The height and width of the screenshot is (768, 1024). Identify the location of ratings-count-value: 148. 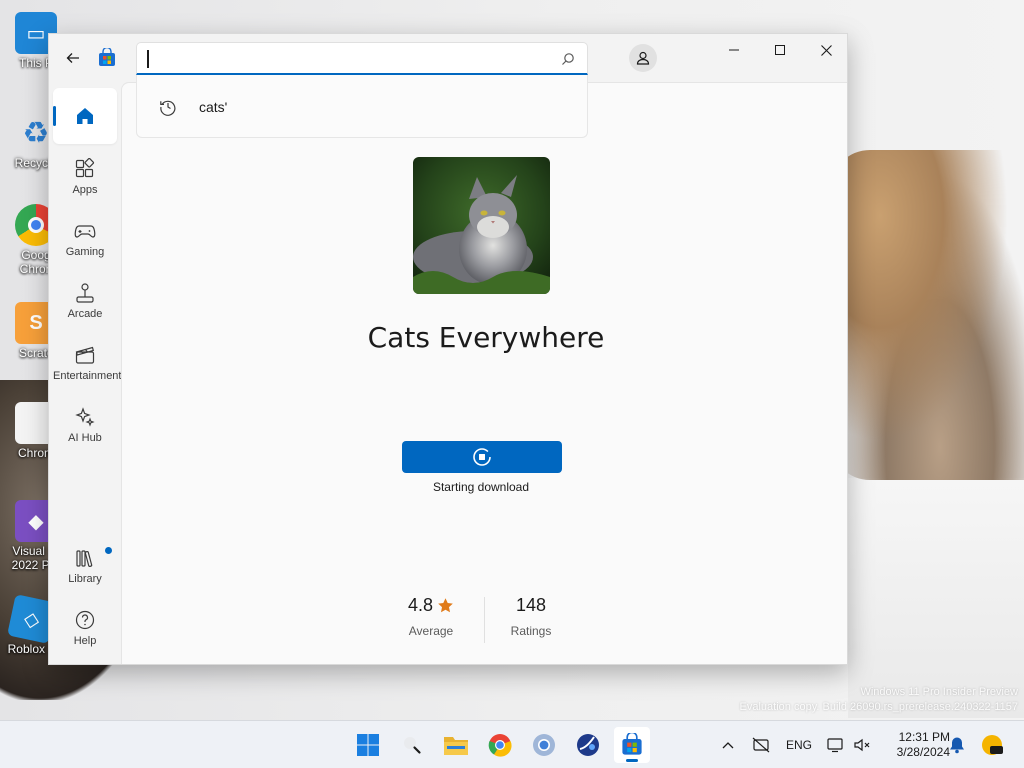
(531, 605).